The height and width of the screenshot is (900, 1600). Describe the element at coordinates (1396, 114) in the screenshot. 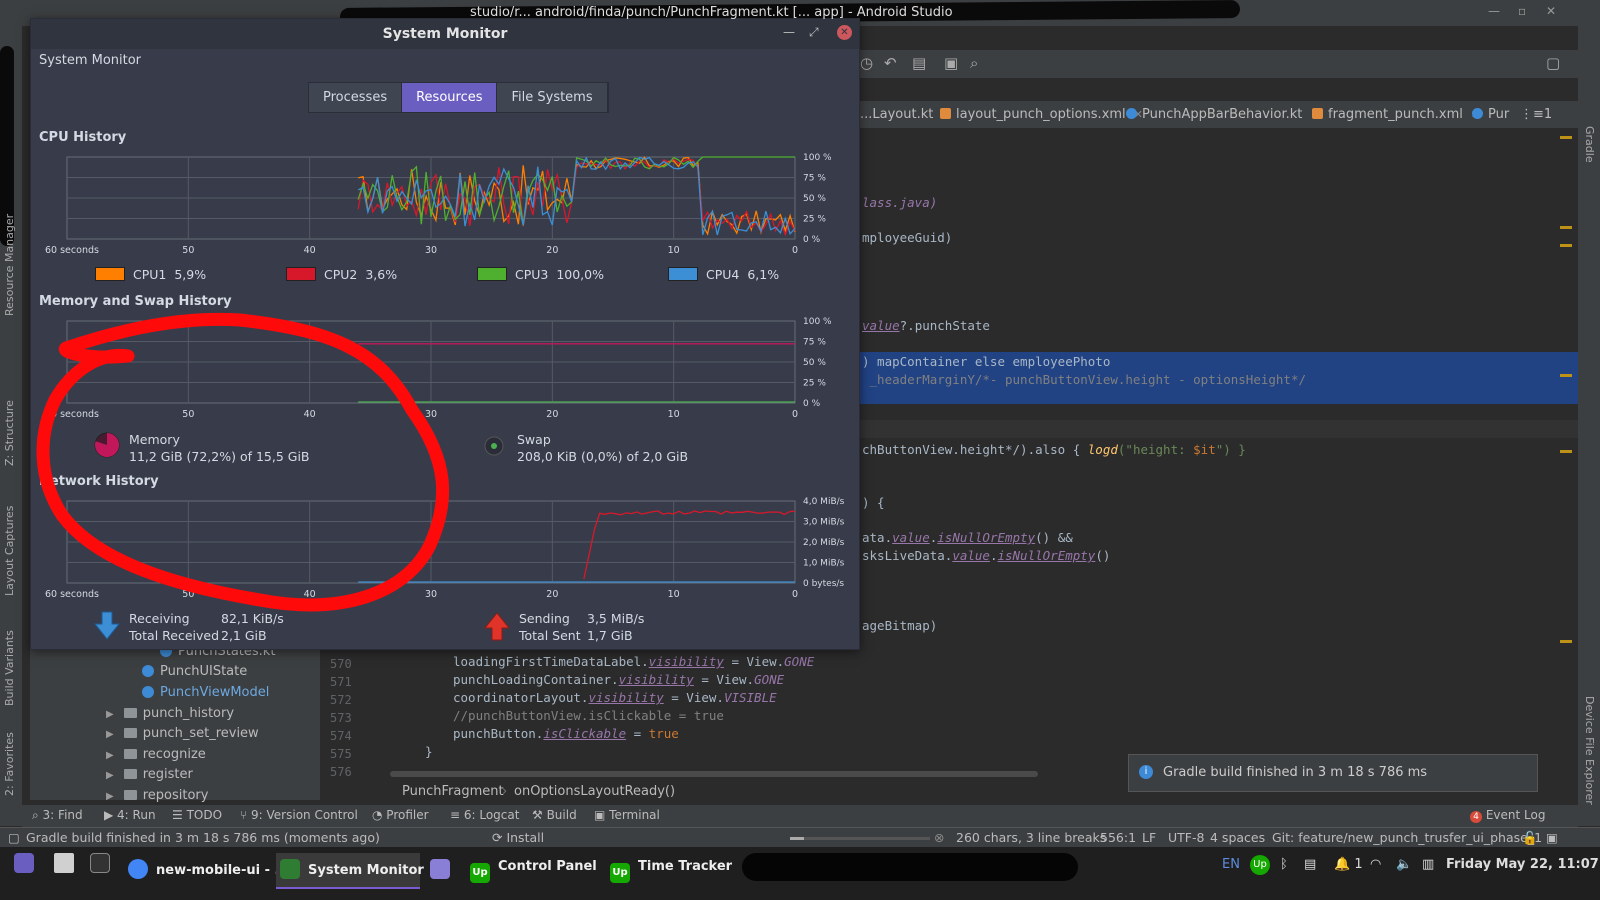

I see `tab-file: fragment_punch.xml✕` at that location.